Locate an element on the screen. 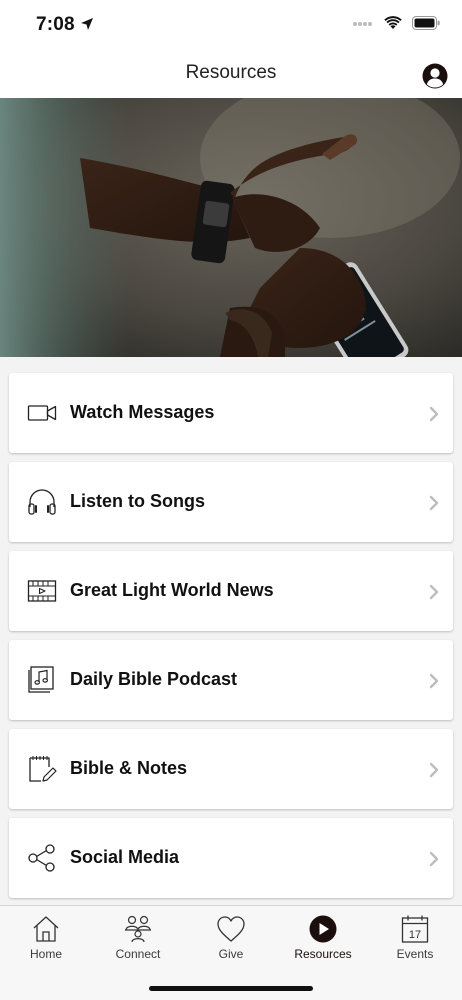  video-camera-icon is located at coordinates (42, 413).